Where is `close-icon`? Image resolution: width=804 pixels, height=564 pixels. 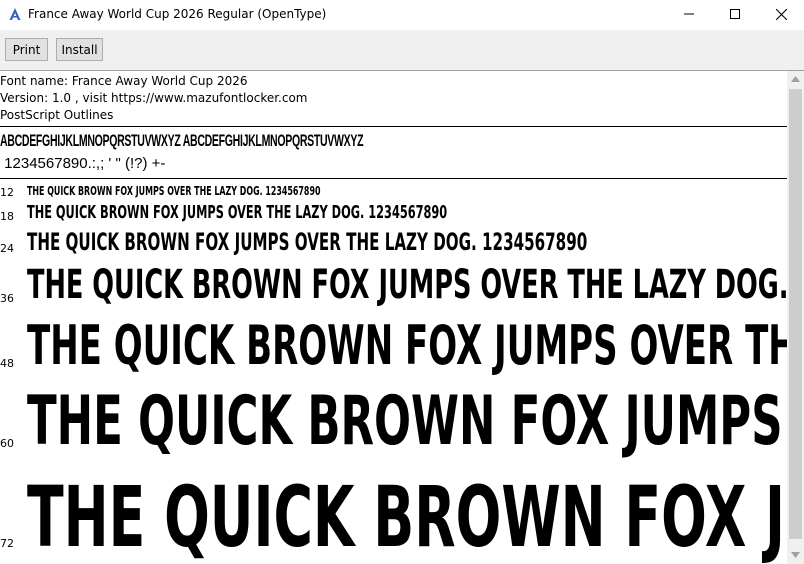
close-icon is located at coordinates (781, 14).